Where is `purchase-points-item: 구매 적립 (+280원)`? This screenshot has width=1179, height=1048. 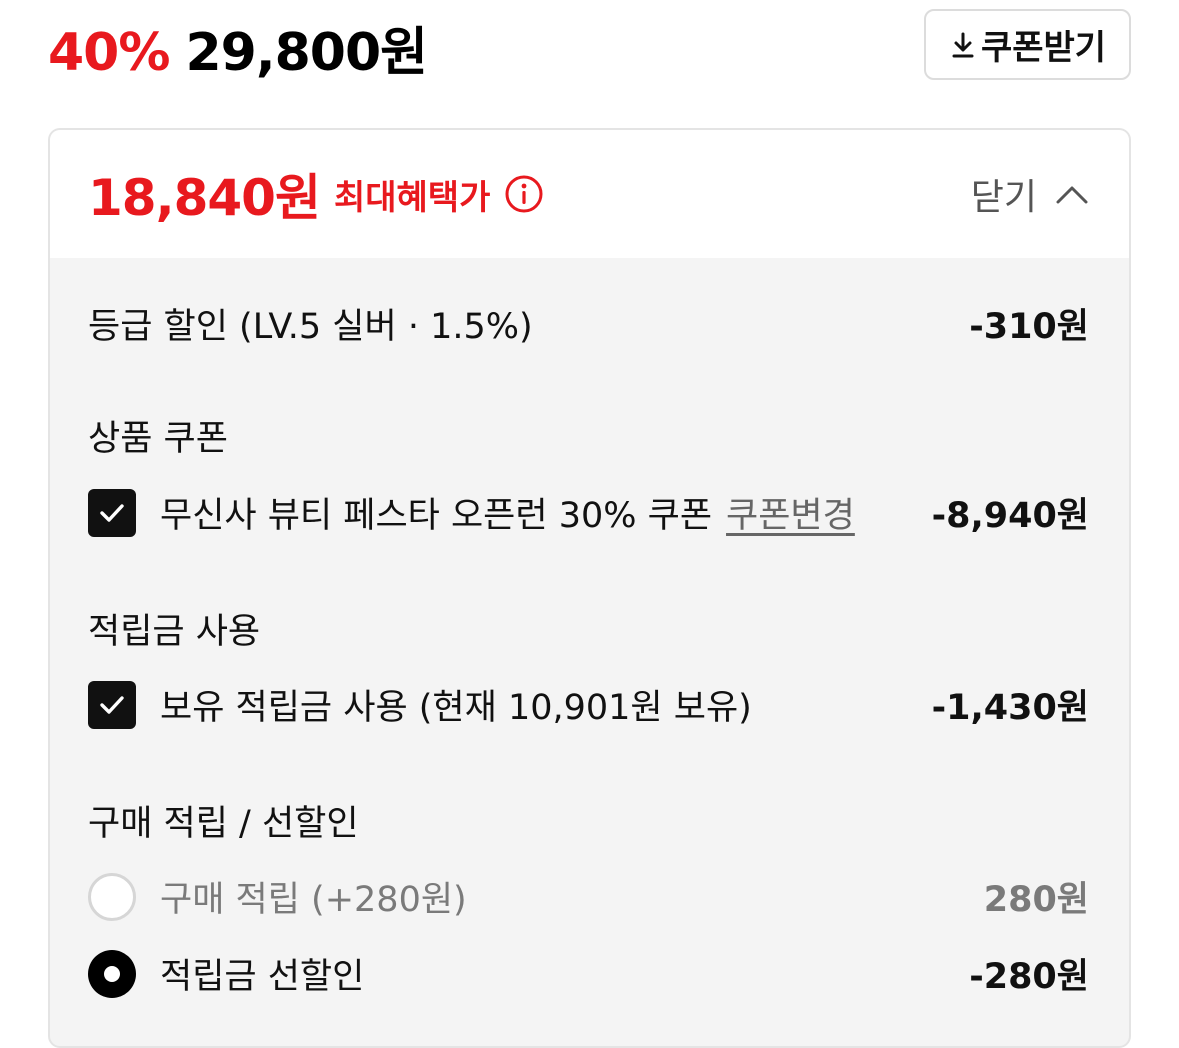
purchase-points-item: 구매 적립 (+280원) is located at coordinates (277, 896).